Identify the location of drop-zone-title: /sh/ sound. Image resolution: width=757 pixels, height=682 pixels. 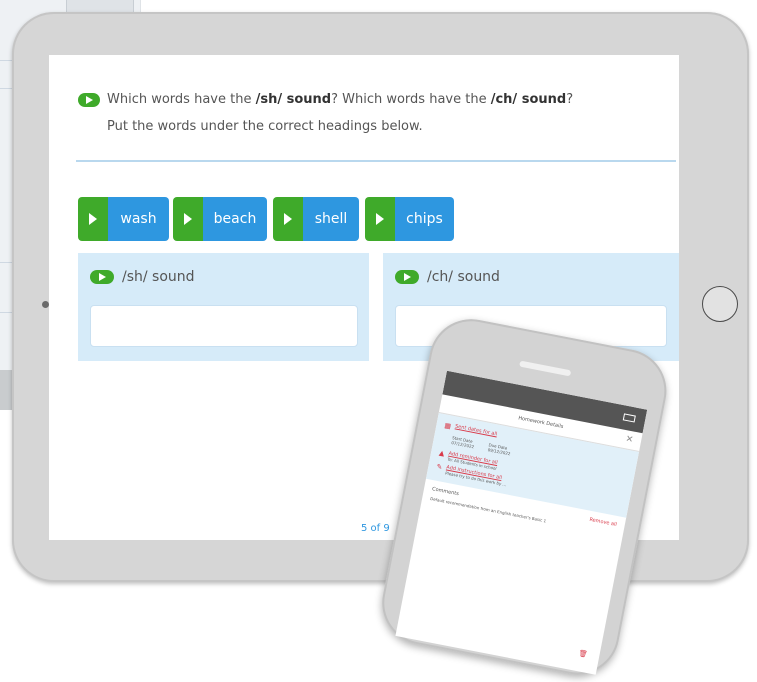
(158, 277).